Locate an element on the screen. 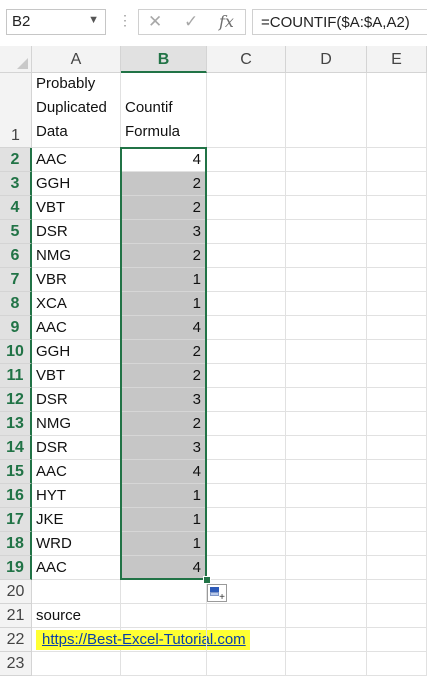 The height and width of the screenshot is (676, 427). cell-b3: 2 is located at coordinates (164, 184).